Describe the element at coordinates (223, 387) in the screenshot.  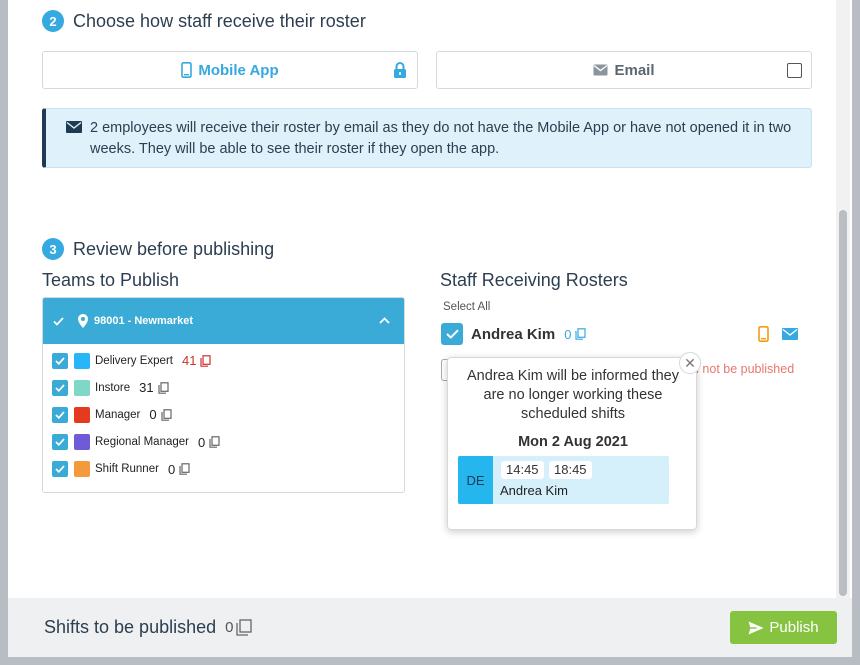
I see `team-row-instore: Instore 31` at that location.